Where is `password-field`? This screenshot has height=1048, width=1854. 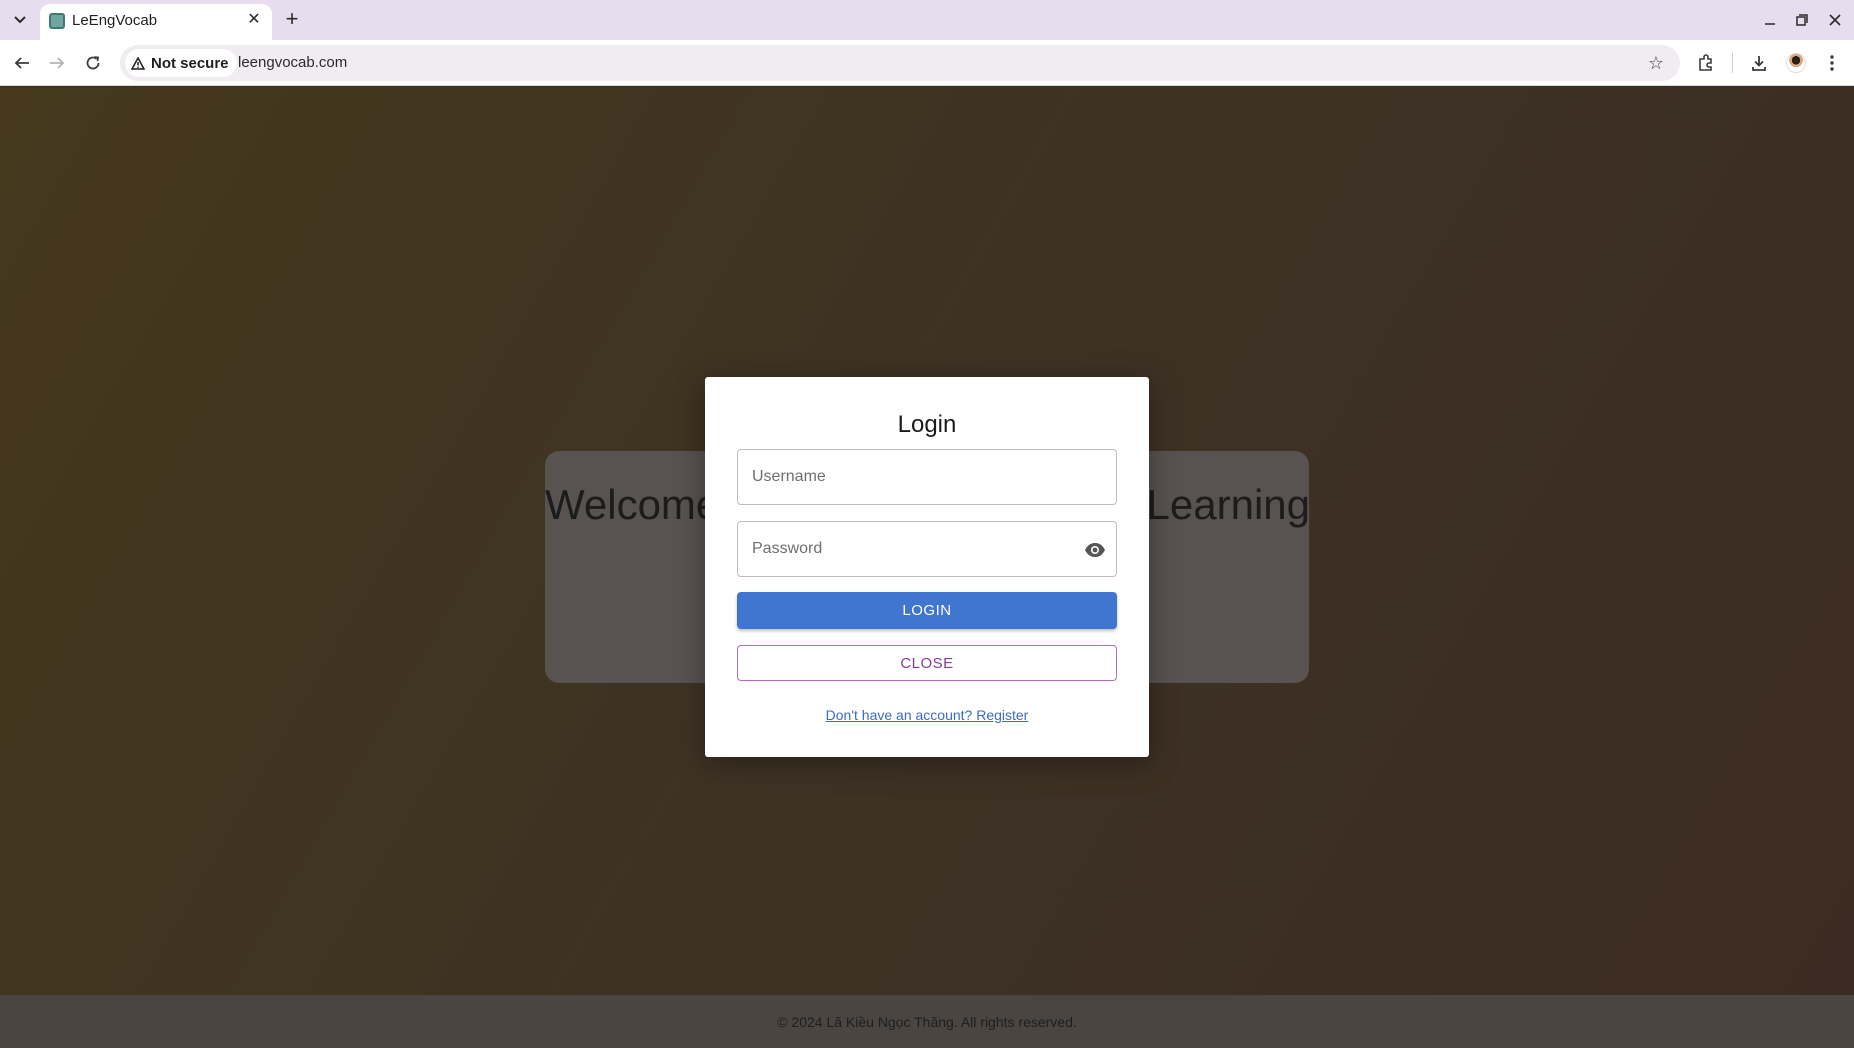 password-field is located at coordinates (927, 549).